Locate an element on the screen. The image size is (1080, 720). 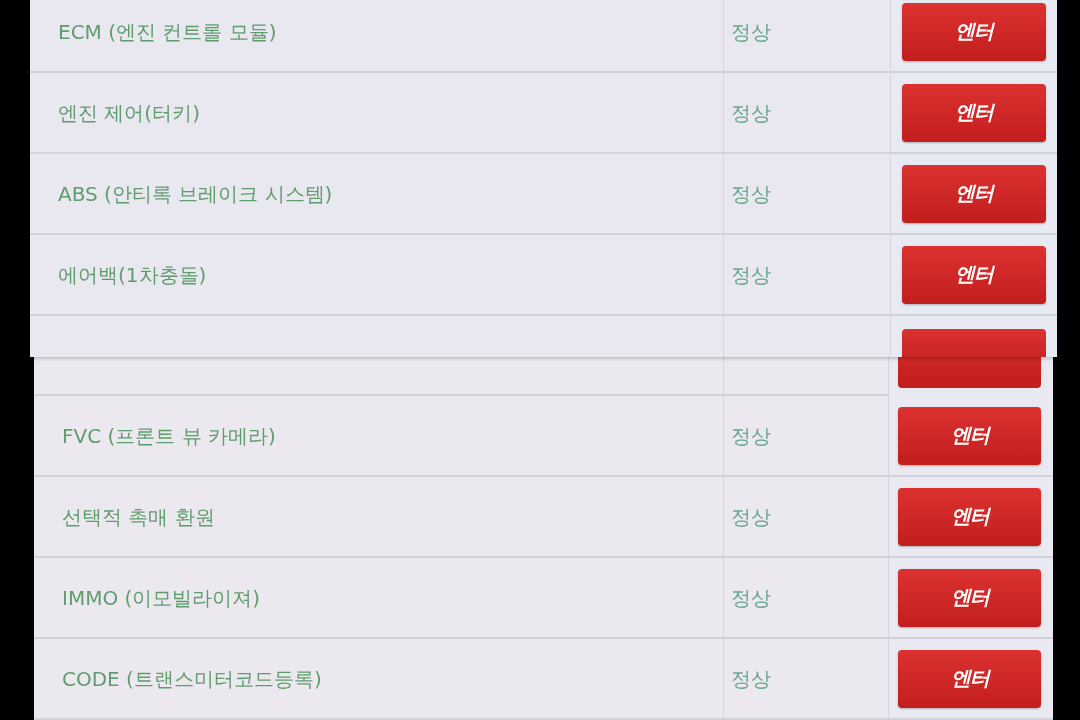
module-label: CODE (트랜스미터코드등록) is located at coordinates (192, 678).